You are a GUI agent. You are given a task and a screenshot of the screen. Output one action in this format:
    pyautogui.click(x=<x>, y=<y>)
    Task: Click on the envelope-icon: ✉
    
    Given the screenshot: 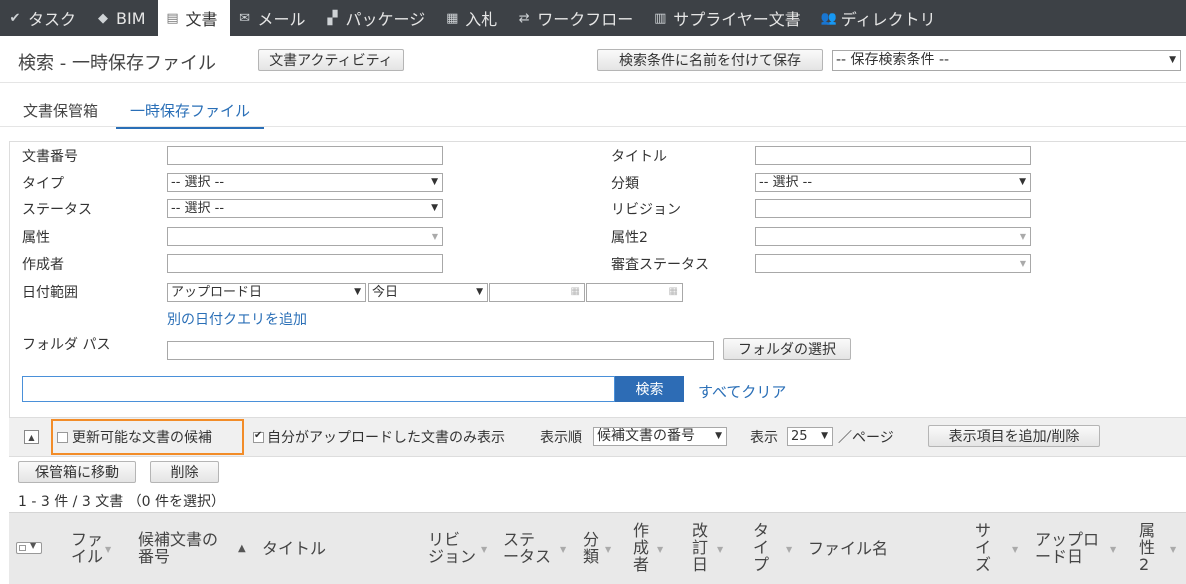 What is the action you would take?
    pyautogui.click(x=244, y=18)
    